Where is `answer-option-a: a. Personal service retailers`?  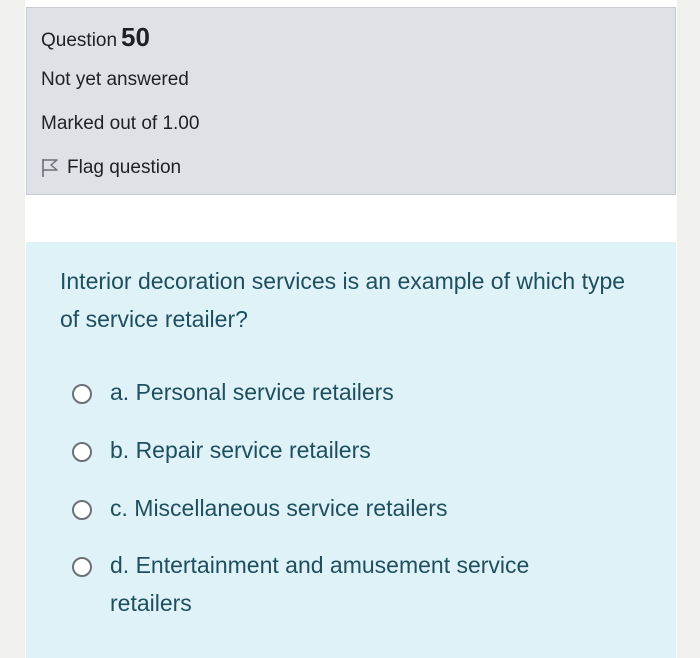
answer-option-a: a. Personal service retailers is located at coordinates (326, 392).